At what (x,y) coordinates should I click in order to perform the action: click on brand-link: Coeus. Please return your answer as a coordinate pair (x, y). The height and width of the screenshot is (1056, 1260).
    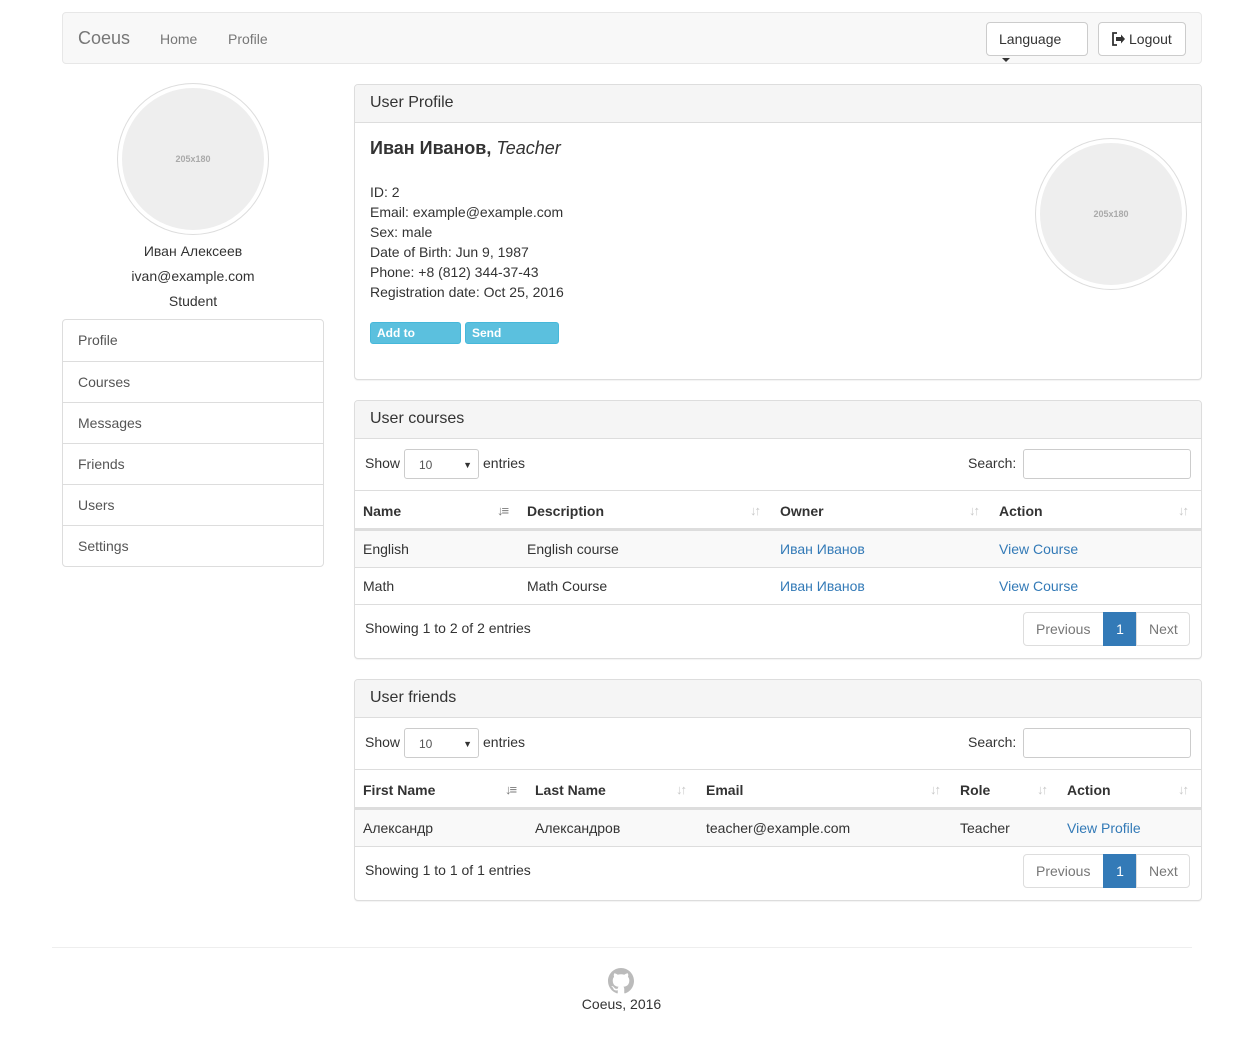
    Looking at the image, I should click on (104, 38).